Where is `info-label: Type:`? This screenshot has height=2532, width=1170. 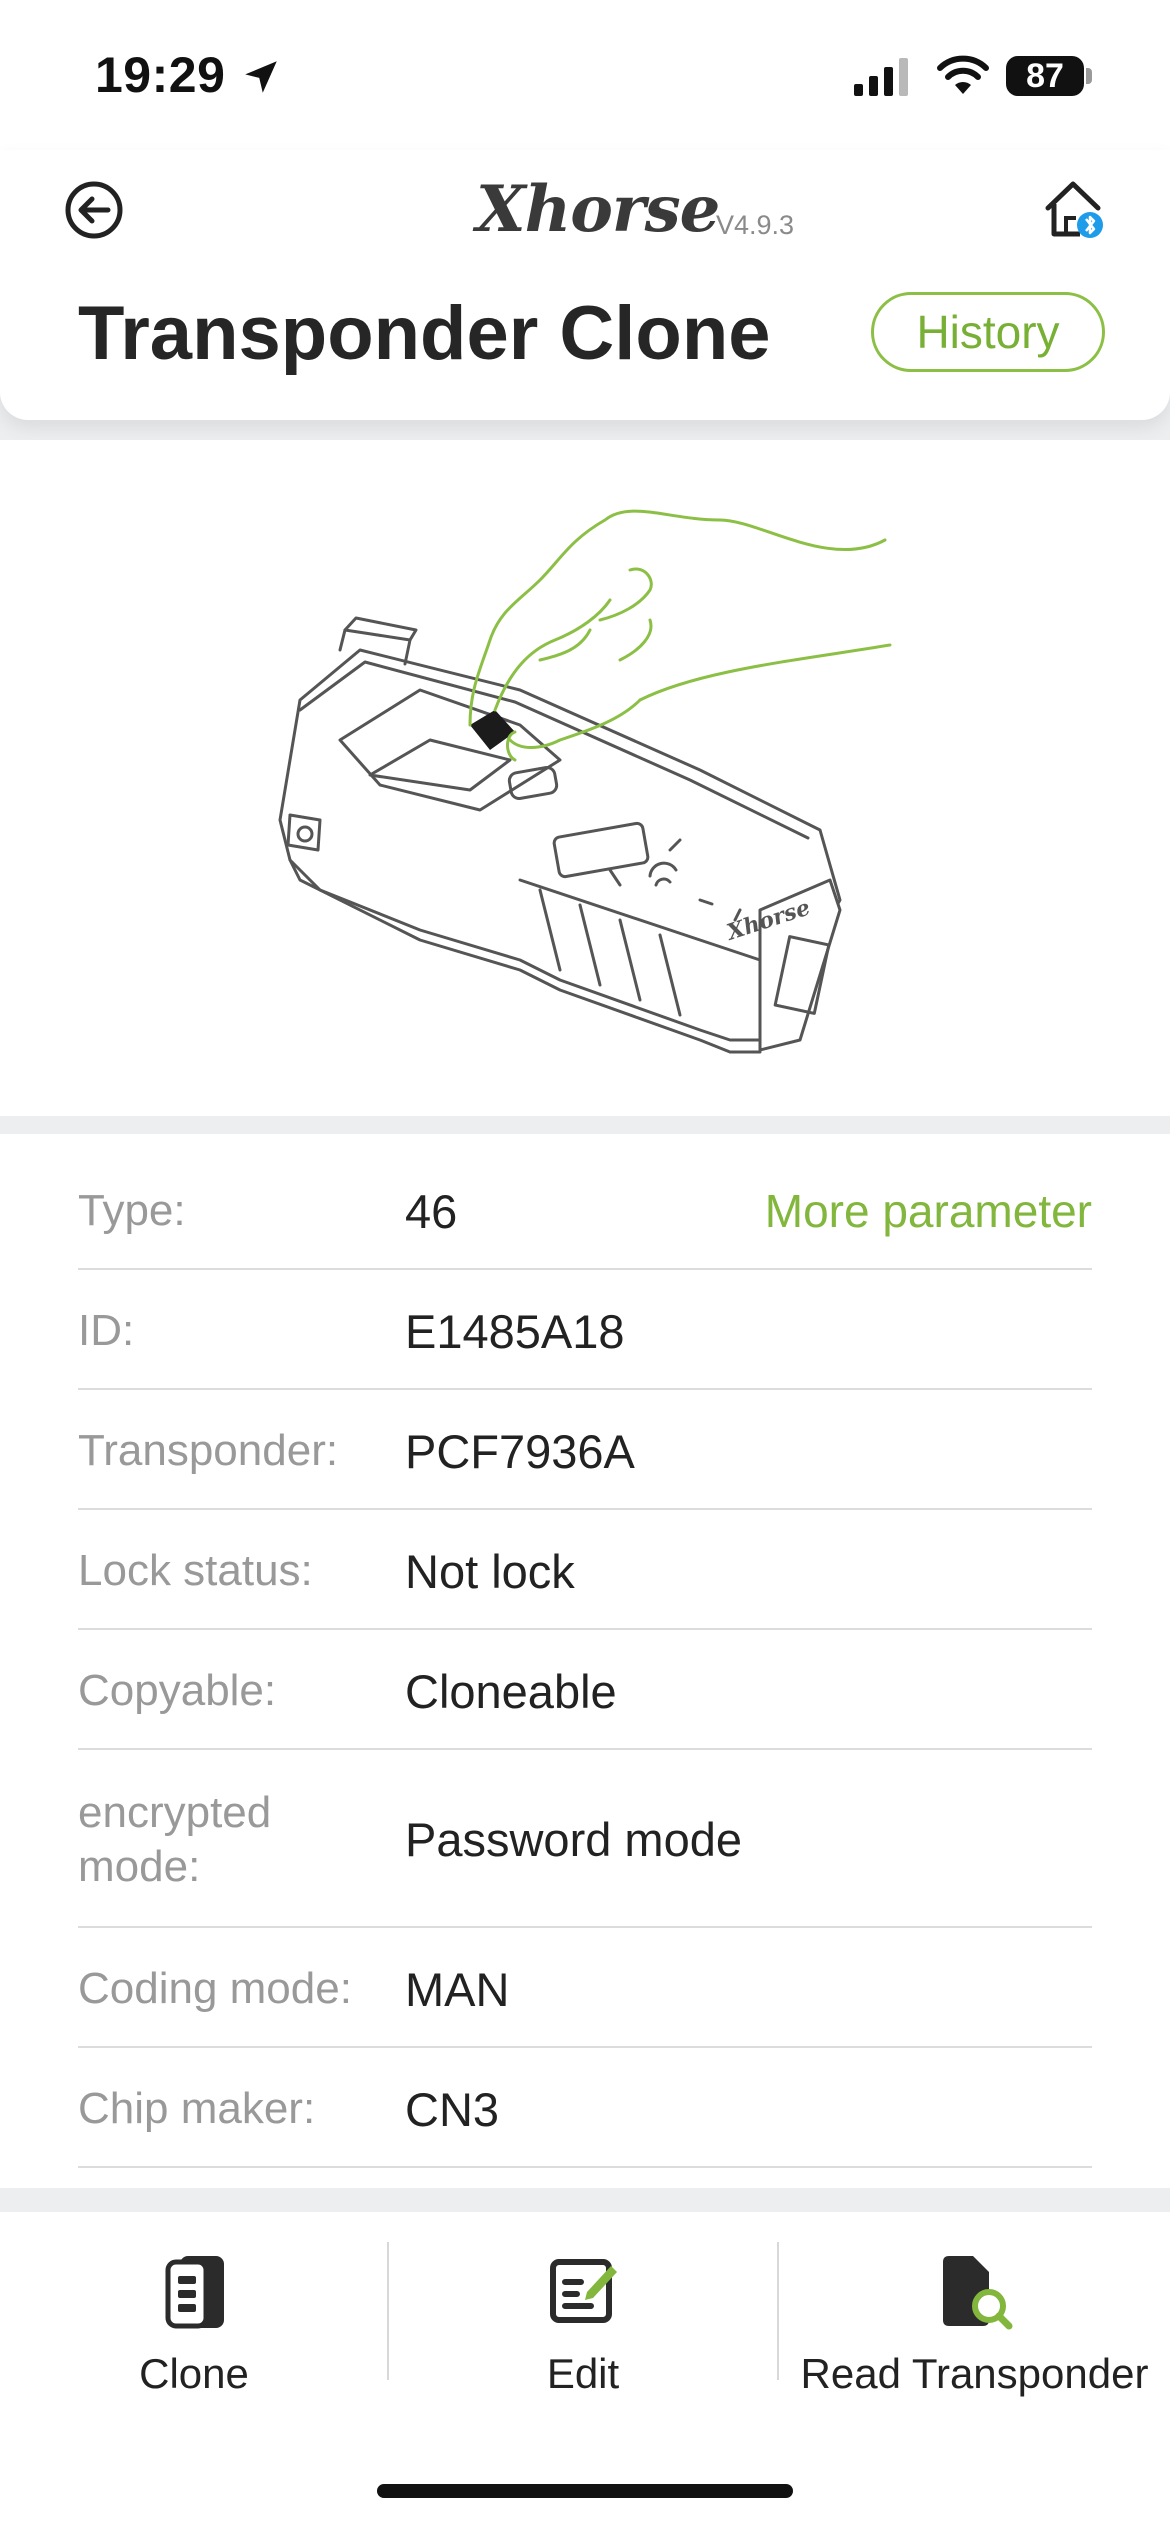 info-label: Type: is located at coordinates (132, 1210).